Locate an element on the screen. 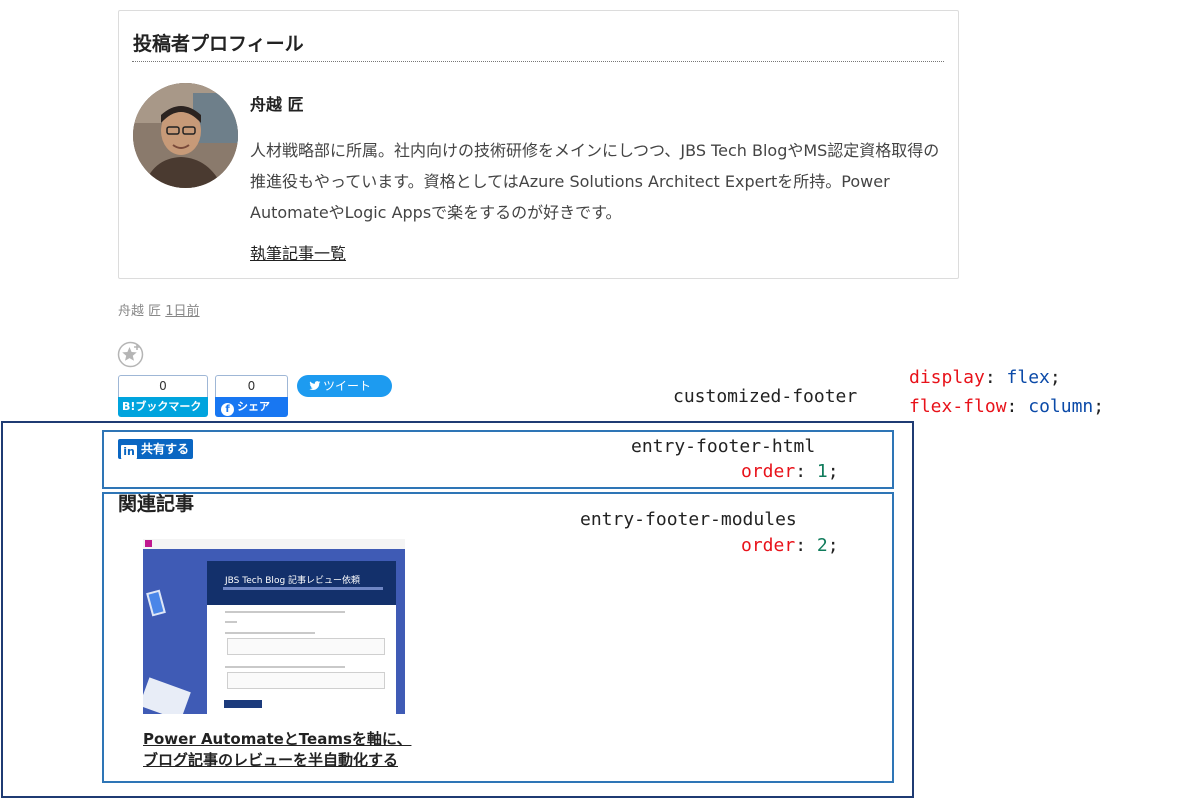 This screenshot has height=800, width=1200. facebook-icon: f is located at coordinates (227, 409).